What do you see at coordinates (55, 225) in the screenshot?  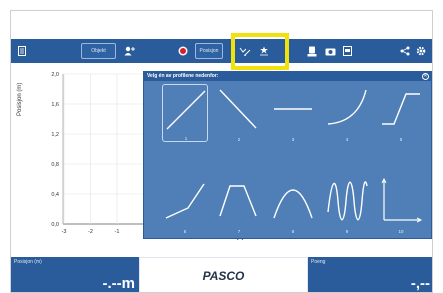 I see `y-tick-label: 0,0` at bounding box center [55, 225].